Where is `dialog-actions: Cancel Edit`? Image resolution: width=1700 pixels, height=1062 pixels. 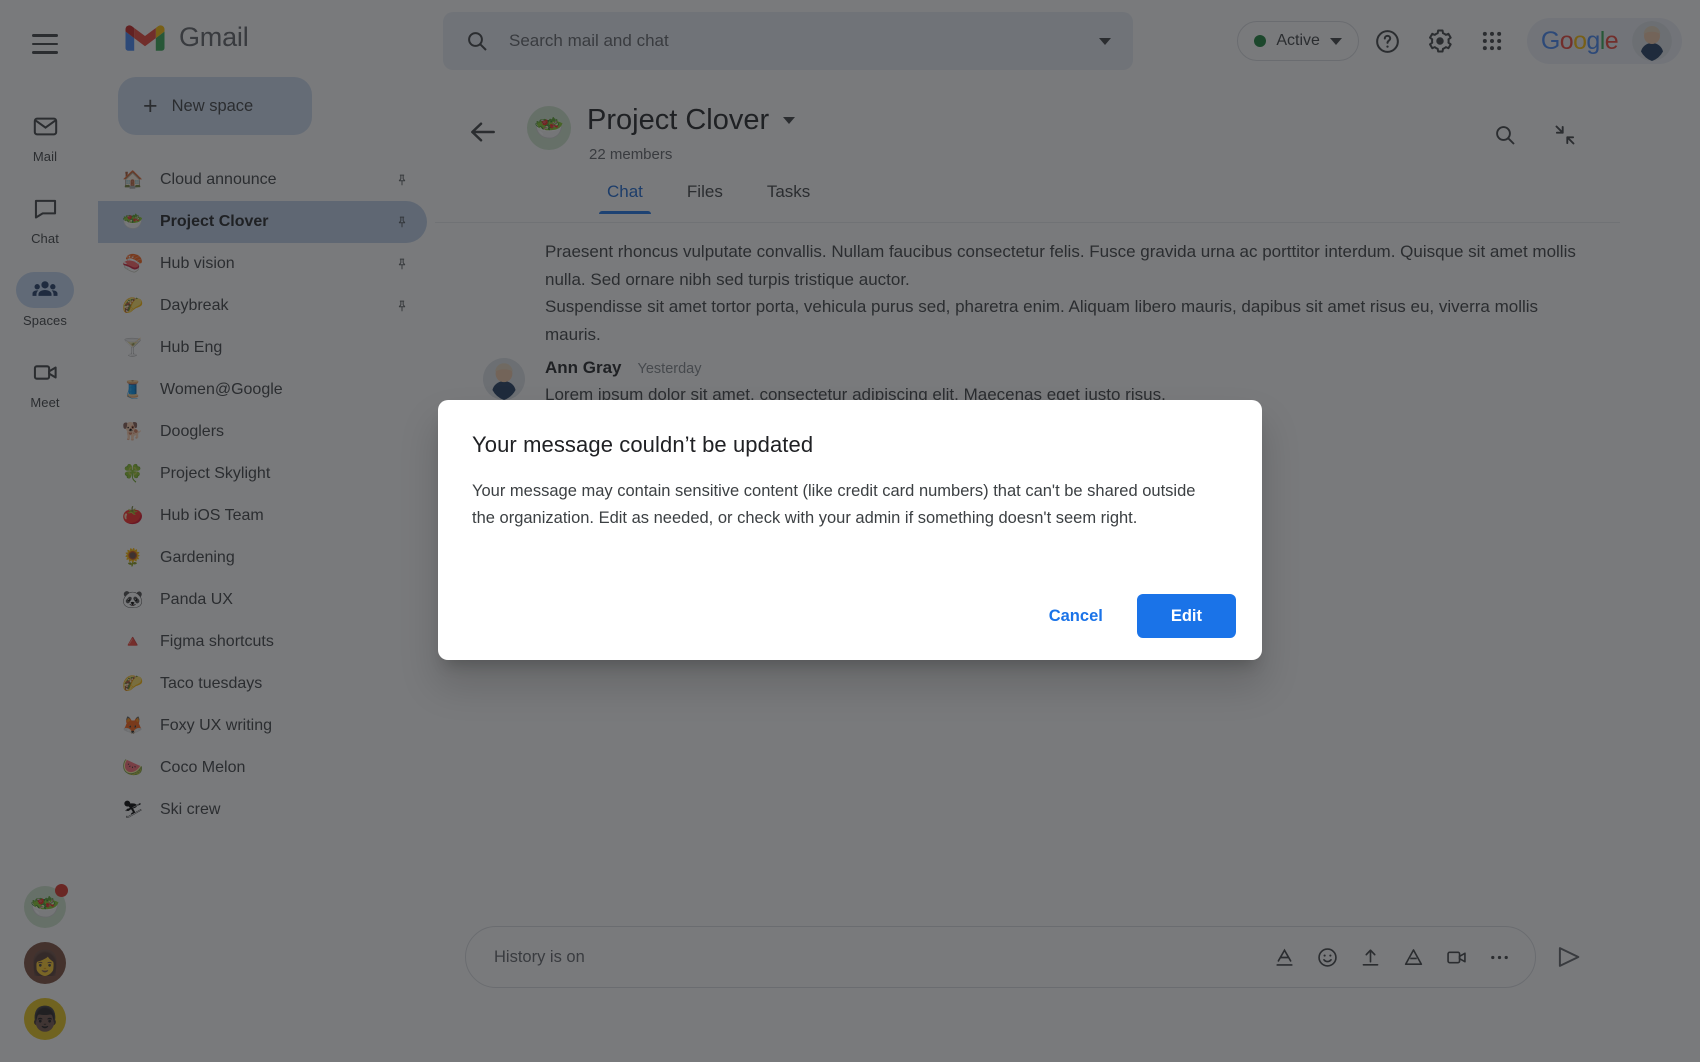
dialog-actions: Cancel Edit is located at coordinates (1131, 616).